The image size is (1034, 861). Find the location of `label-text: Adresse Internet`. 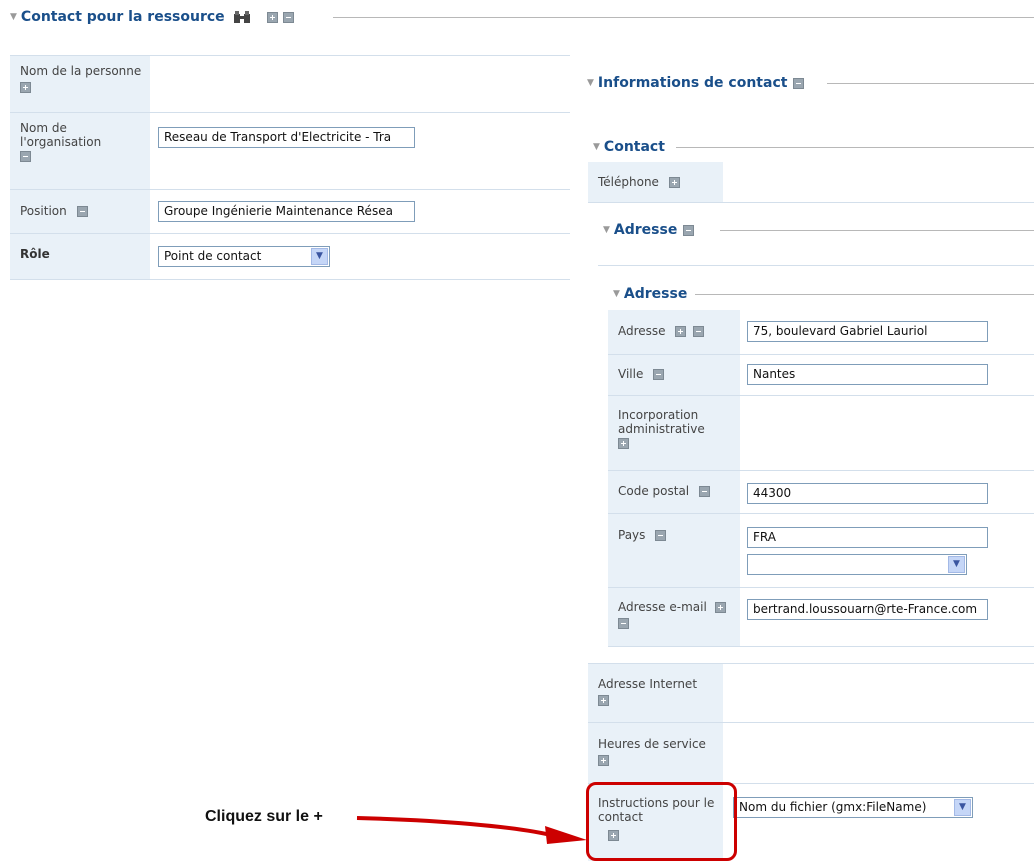

label-text: Adresse Internet is located at coordinates (648, 684).